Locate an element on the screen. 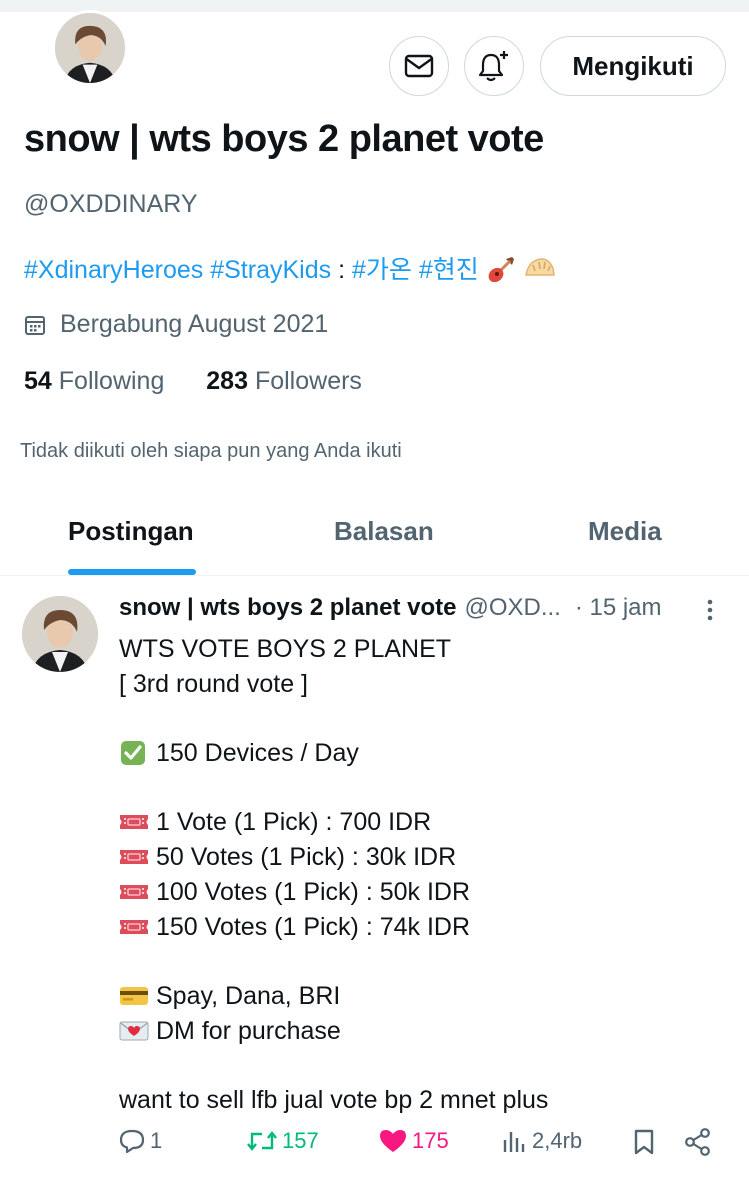  profile-display-name: snow | wts boys 2 planet vote is located at coordinates (284, 139).